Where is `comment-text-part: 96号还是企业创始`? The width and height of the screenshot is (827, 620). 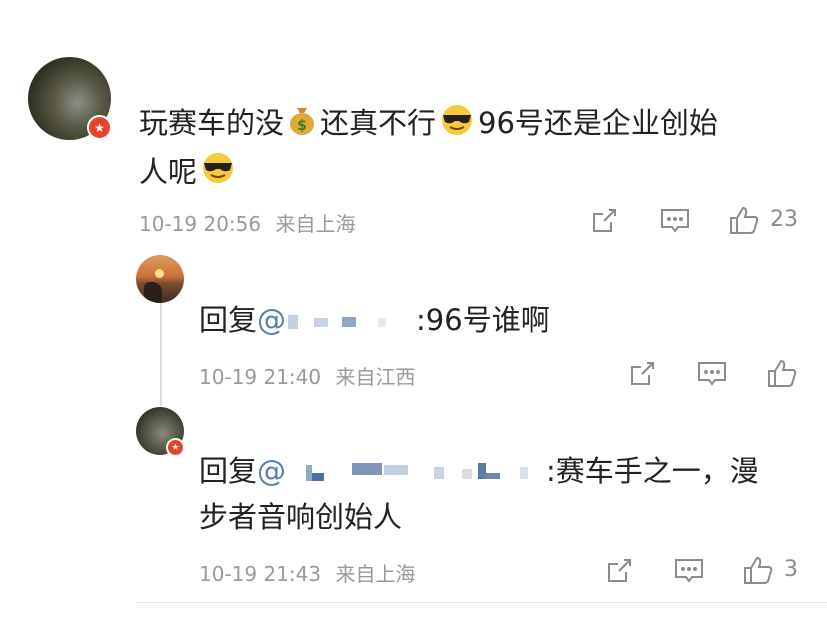
comment-text-part: 96号还是企业创始 is located at coordinates (598, 123).